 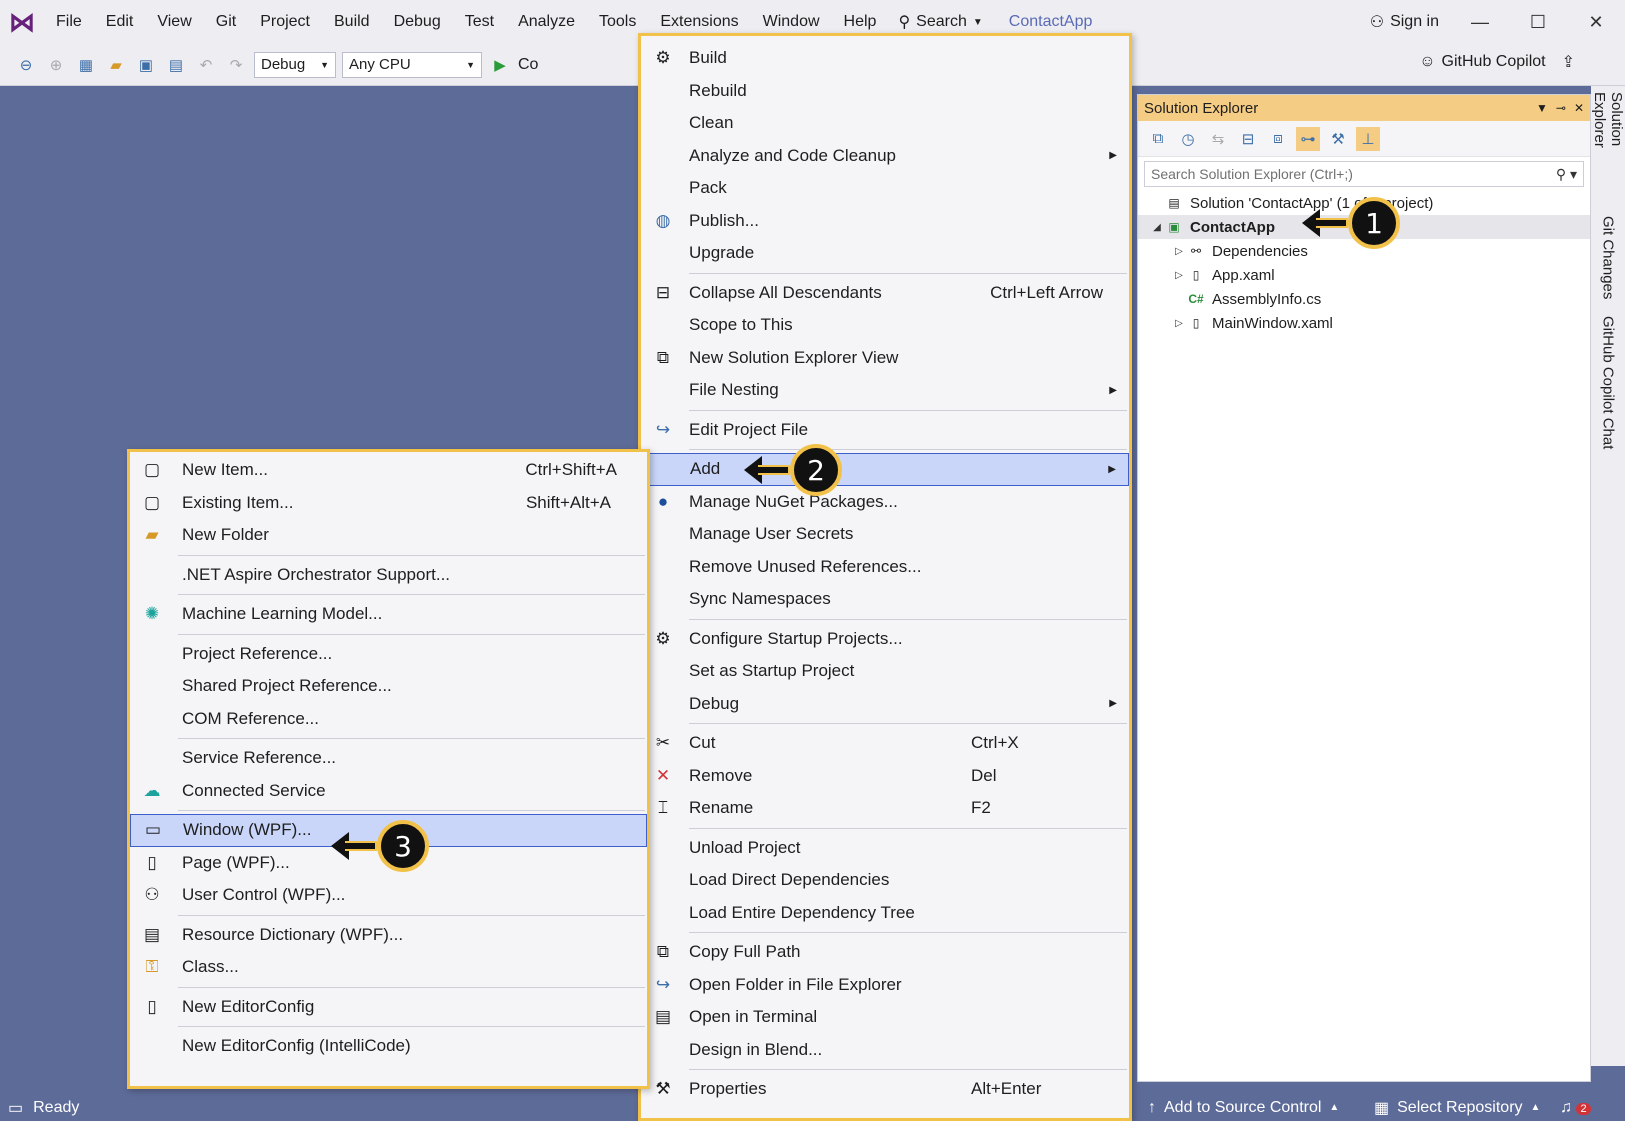 What do you see at coordinates (1579, 108) in the screenshot?
I see `close-icon: ✕` at bounding box center [1579, 108].